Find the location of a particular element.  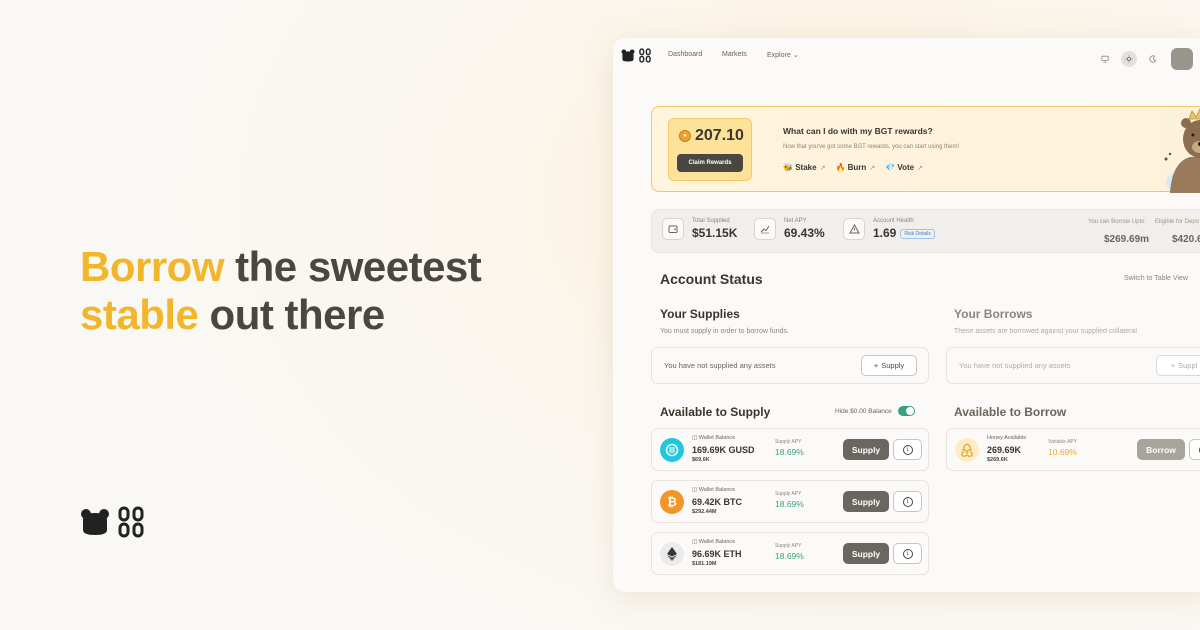

supply-apy-value: 18.69% is located at coordinates (789, 556).